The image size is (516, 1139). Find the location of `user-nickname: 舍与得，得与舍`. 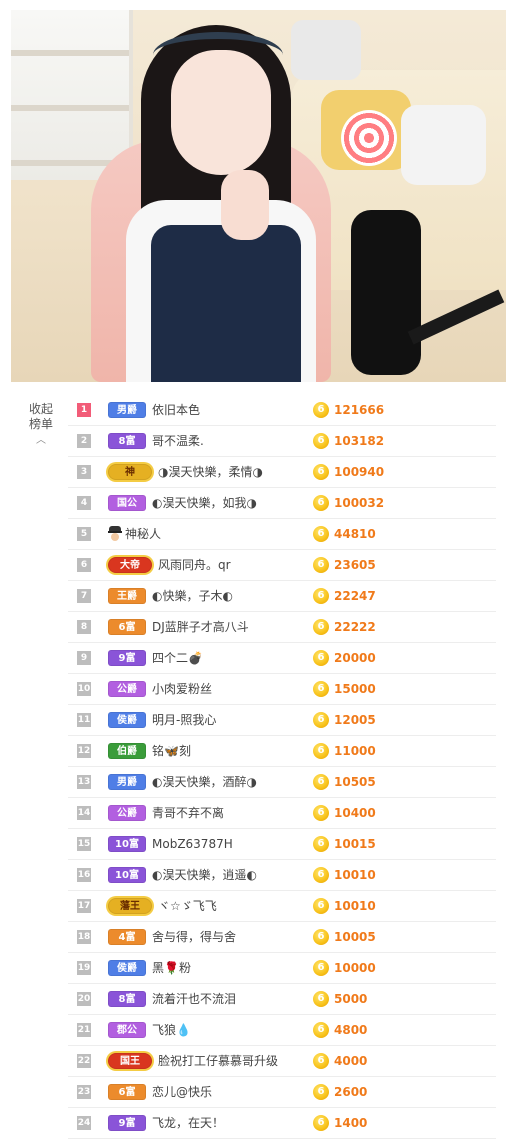

user-nickname: 舍与得，得与舍 is located at coordinates (194, 937).